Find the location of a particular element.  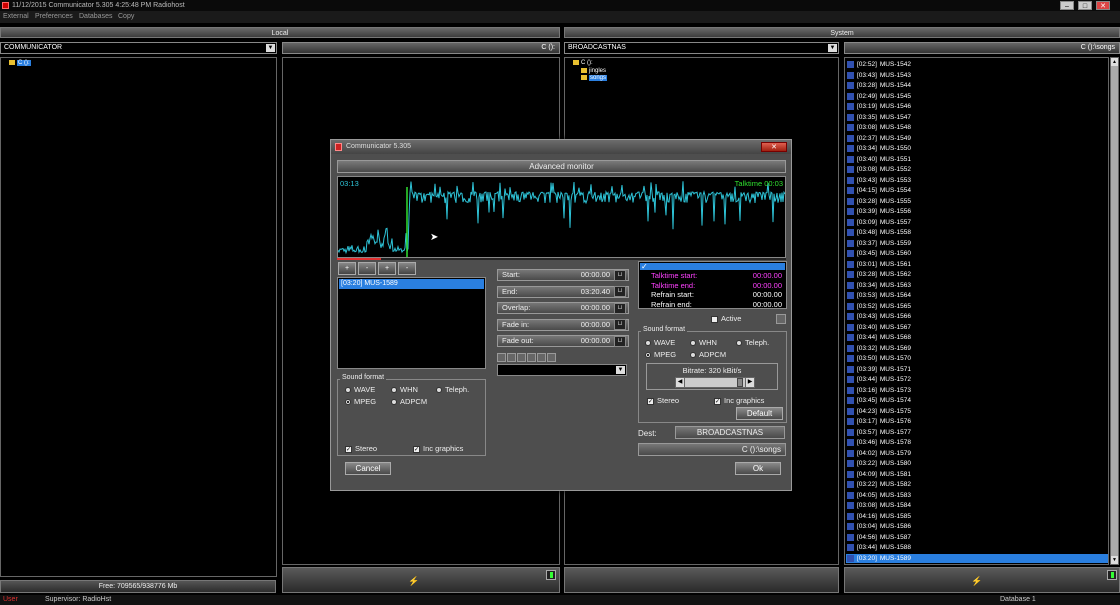

slider-left-icon: ◀ is located at coordinates (680, 382).